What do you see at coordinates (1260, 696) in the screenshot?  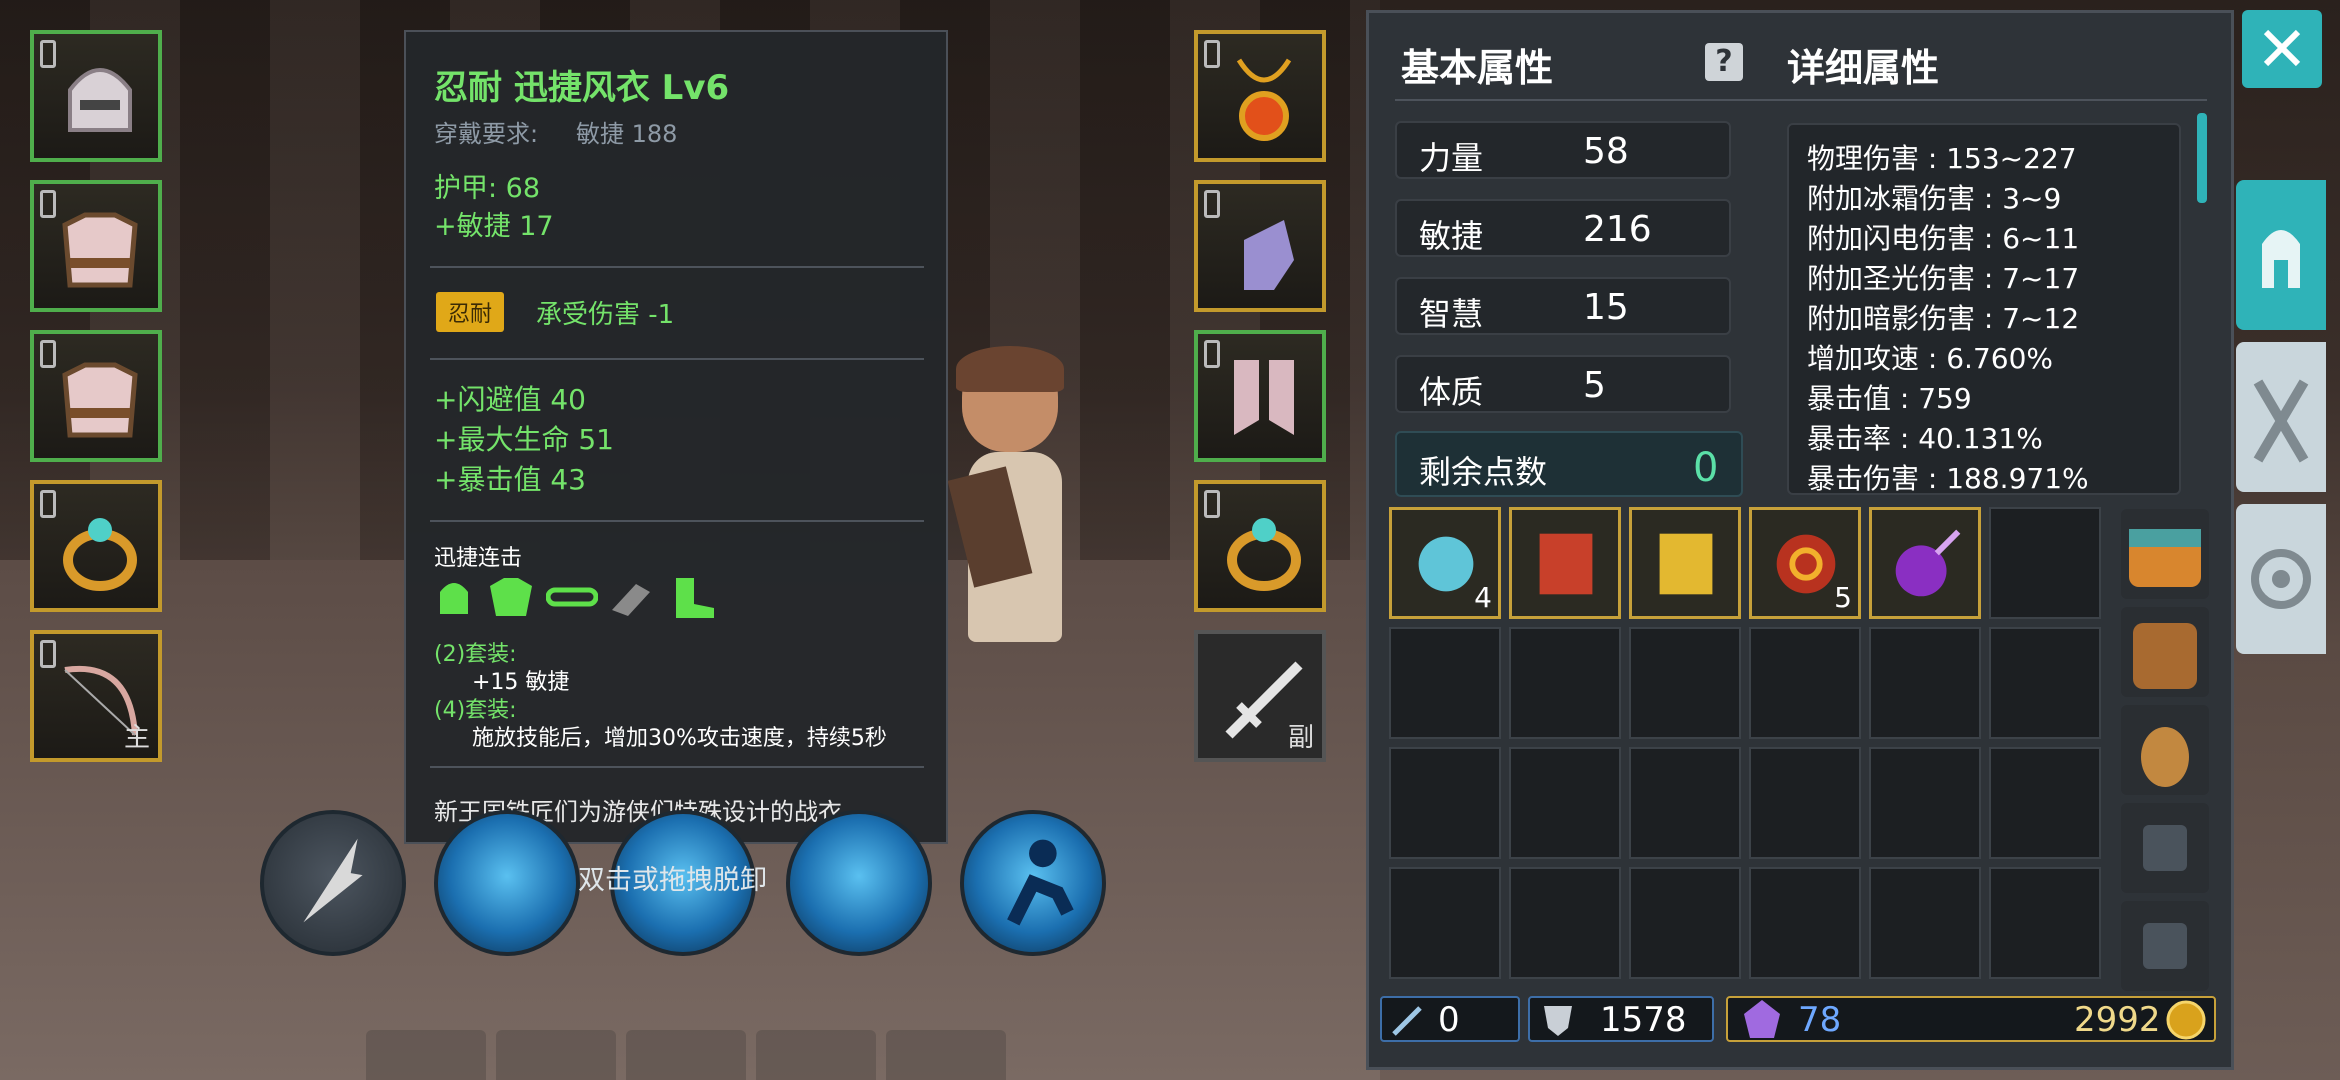 I see `equip-slot-offhand: 副` at bounding box center [1260, 696].